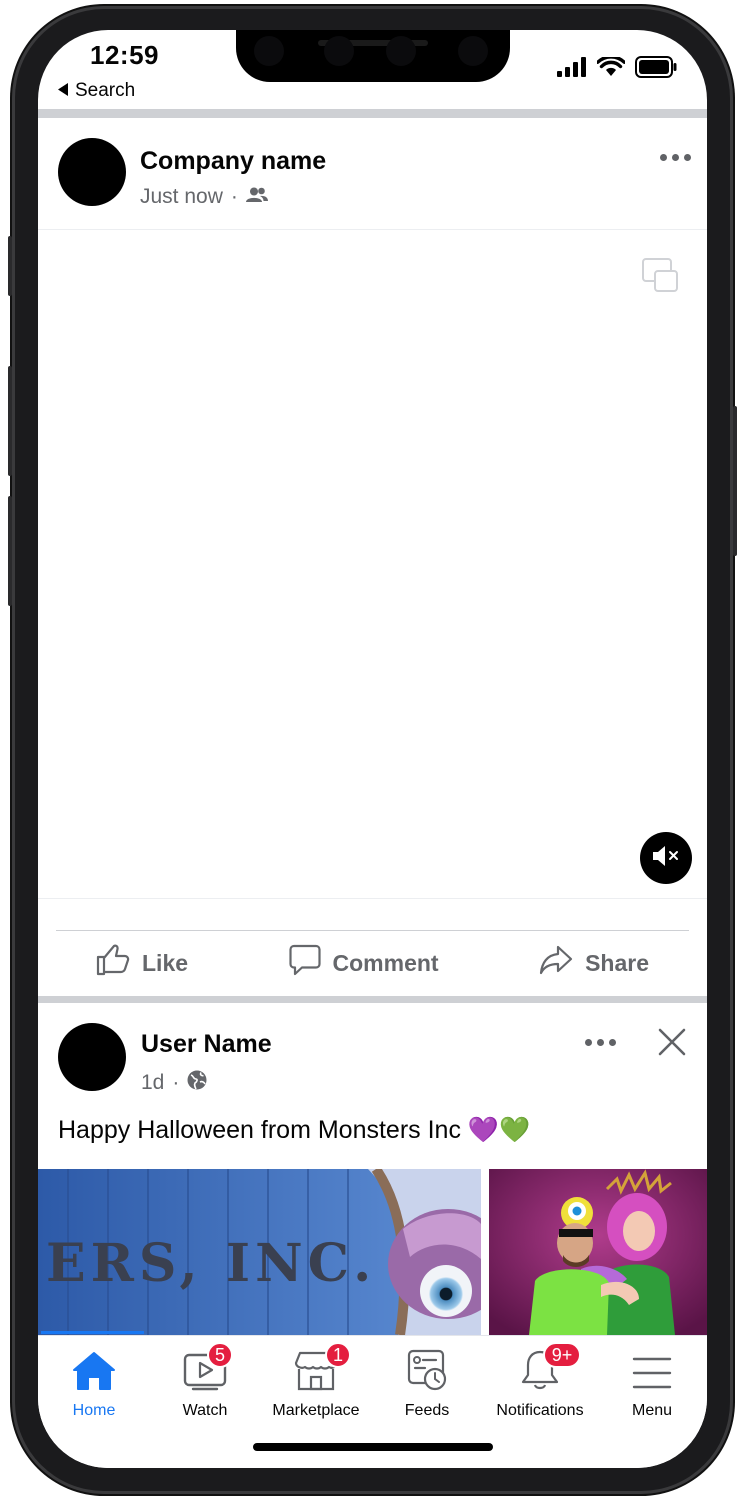 The height and width of the screenshot is (1501, 745). What do you see at coordinates (652, 1410) in the screenshot?
I see `tab-menu-label: Menu` at bounding box center [652, 1410].